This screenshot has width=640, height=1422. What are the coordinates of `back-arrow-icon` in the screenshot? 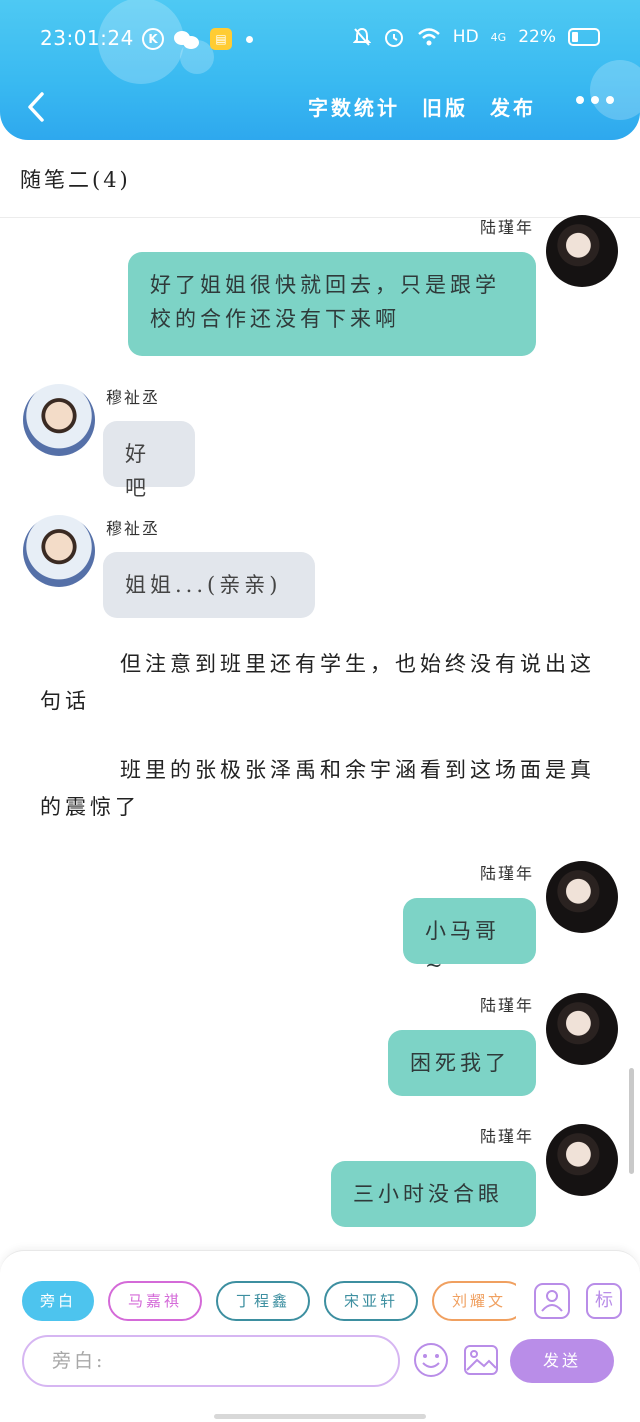 It's located at (37, 107).